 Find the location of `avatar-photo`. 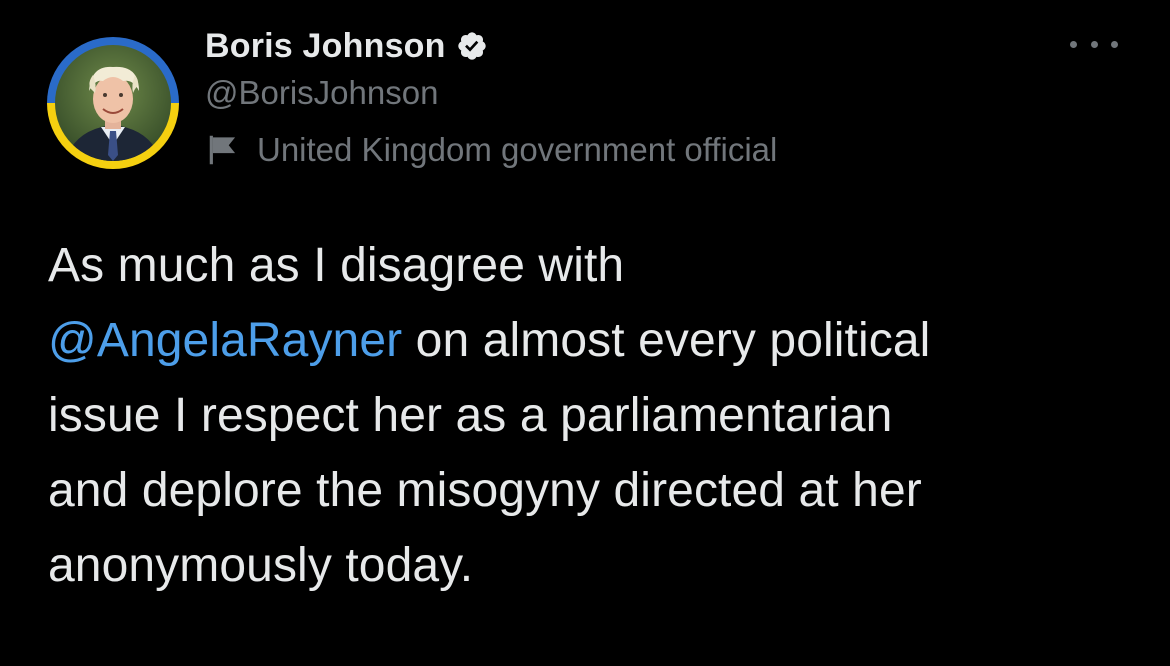

avatar-photo is located at coordinates (113, 103).